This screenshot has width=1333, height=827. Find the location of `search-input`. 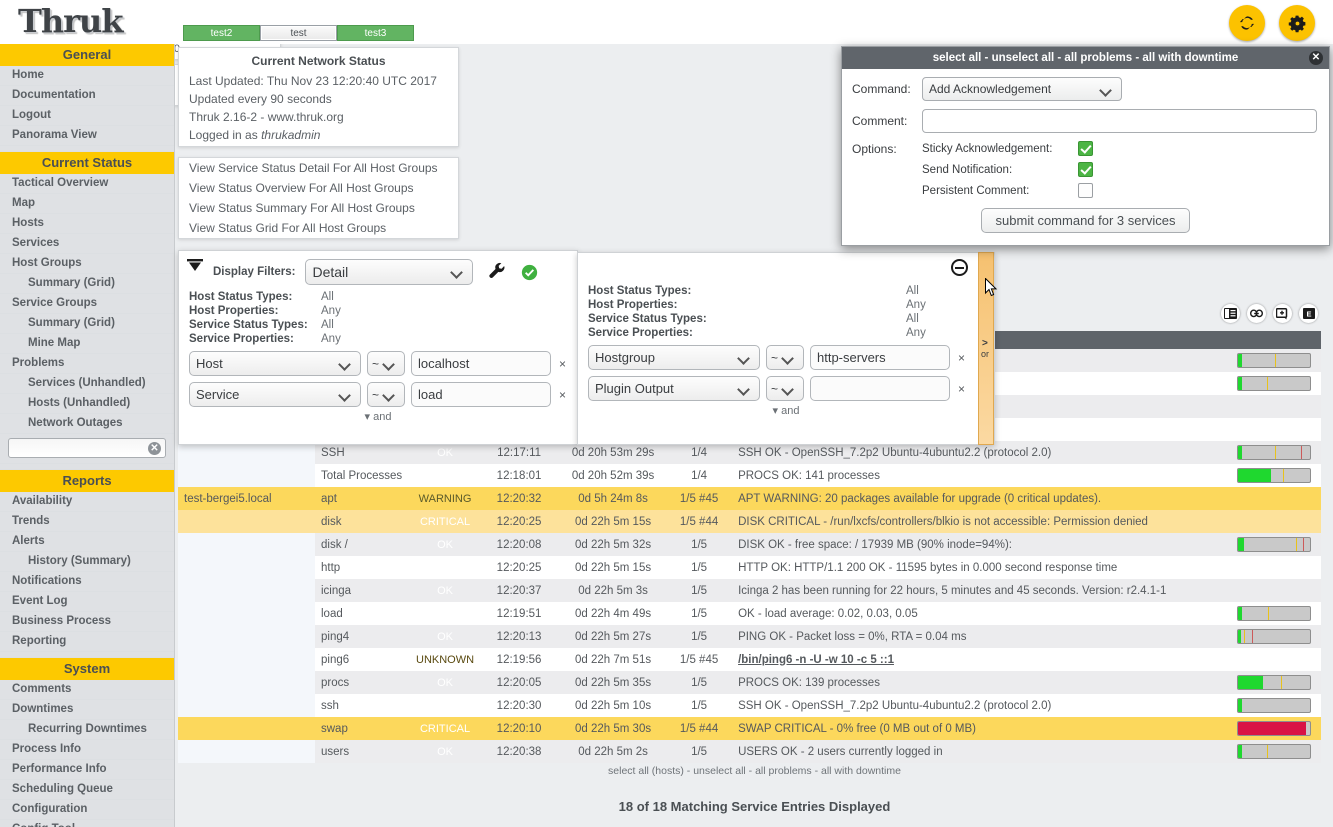

search-input is located at coordinates (87, 448).